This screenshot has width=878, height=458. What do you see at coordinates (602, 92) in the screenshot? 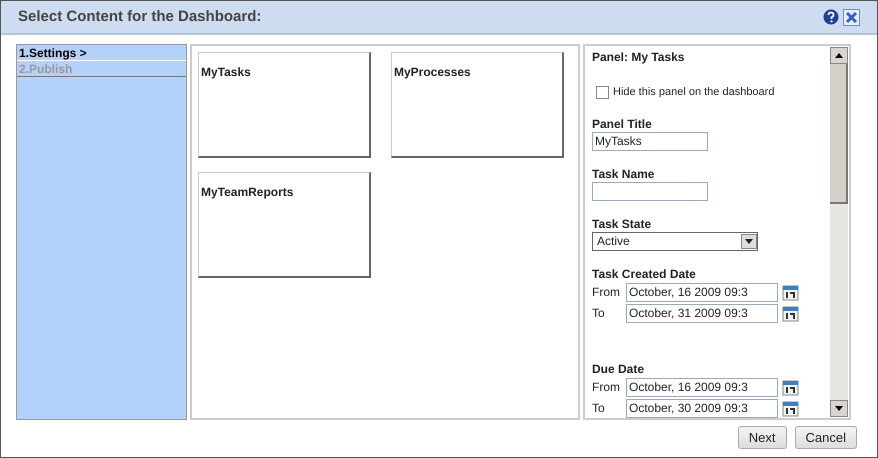
I see `checkbox` at bounding box center [602, 92].